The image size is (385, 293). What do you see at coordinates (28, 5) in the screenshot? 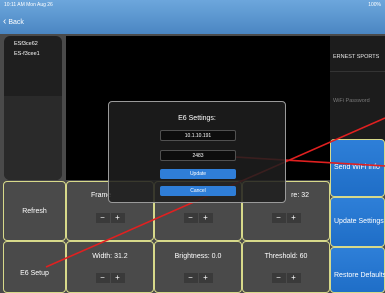
I see `status-time: 10:11 AM Mon Aug 26` at bounding box center [28, 5].